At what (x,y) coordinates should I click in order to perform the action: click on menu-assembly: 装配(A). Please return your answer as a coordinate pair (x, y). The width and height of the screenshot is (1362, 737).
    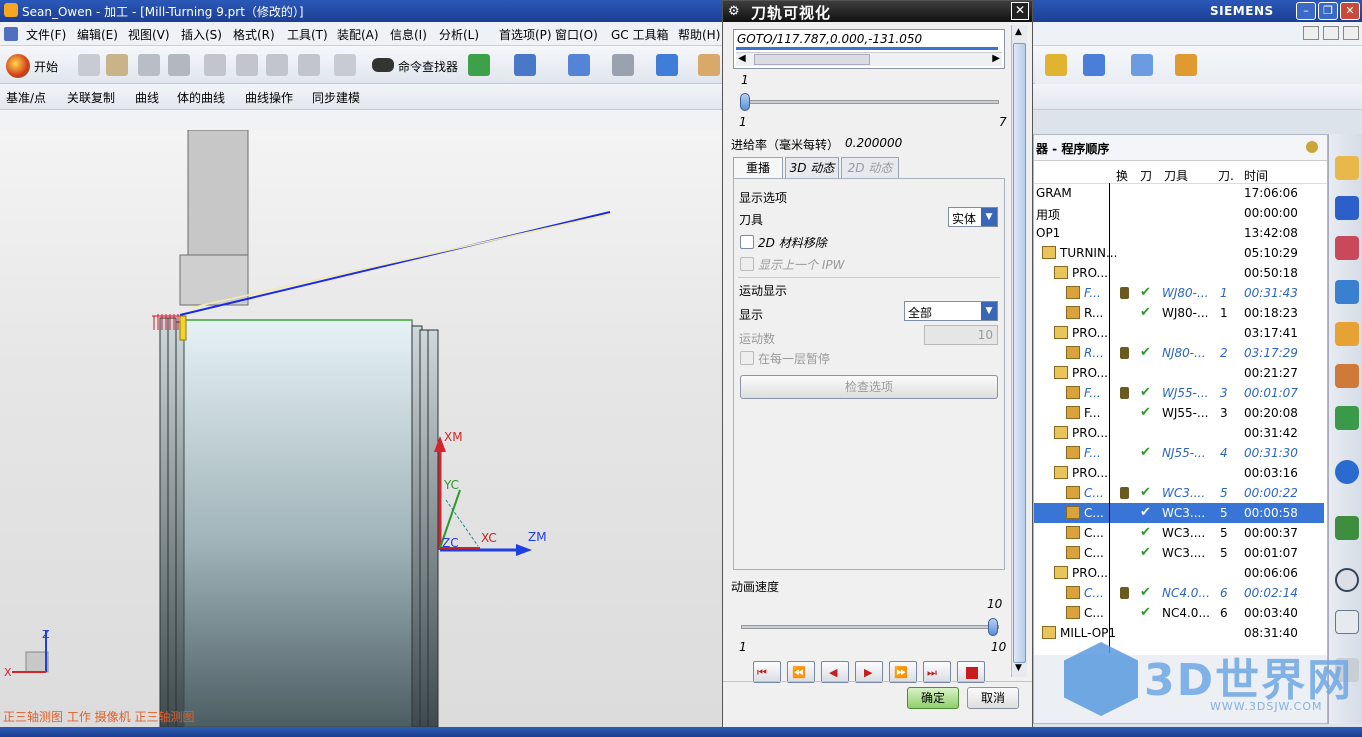
    Looking at the image, I should click on (358, 34).